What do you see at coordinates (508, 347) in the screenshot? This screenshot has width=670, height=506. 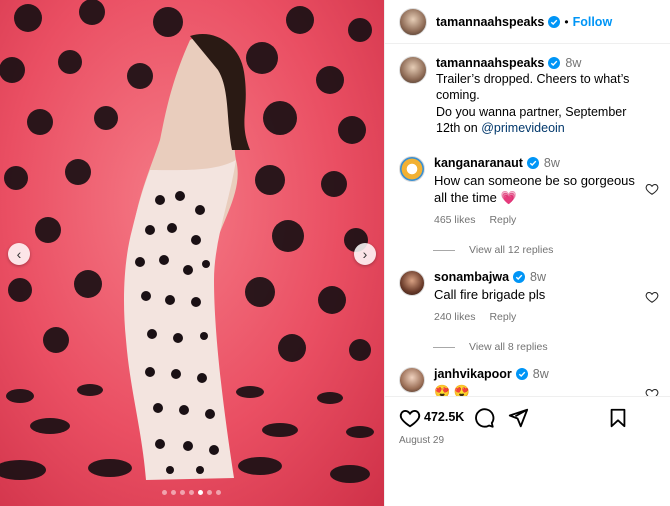 I see `view-replies-label: View all 8 replies` at bounding box center [508, 347].